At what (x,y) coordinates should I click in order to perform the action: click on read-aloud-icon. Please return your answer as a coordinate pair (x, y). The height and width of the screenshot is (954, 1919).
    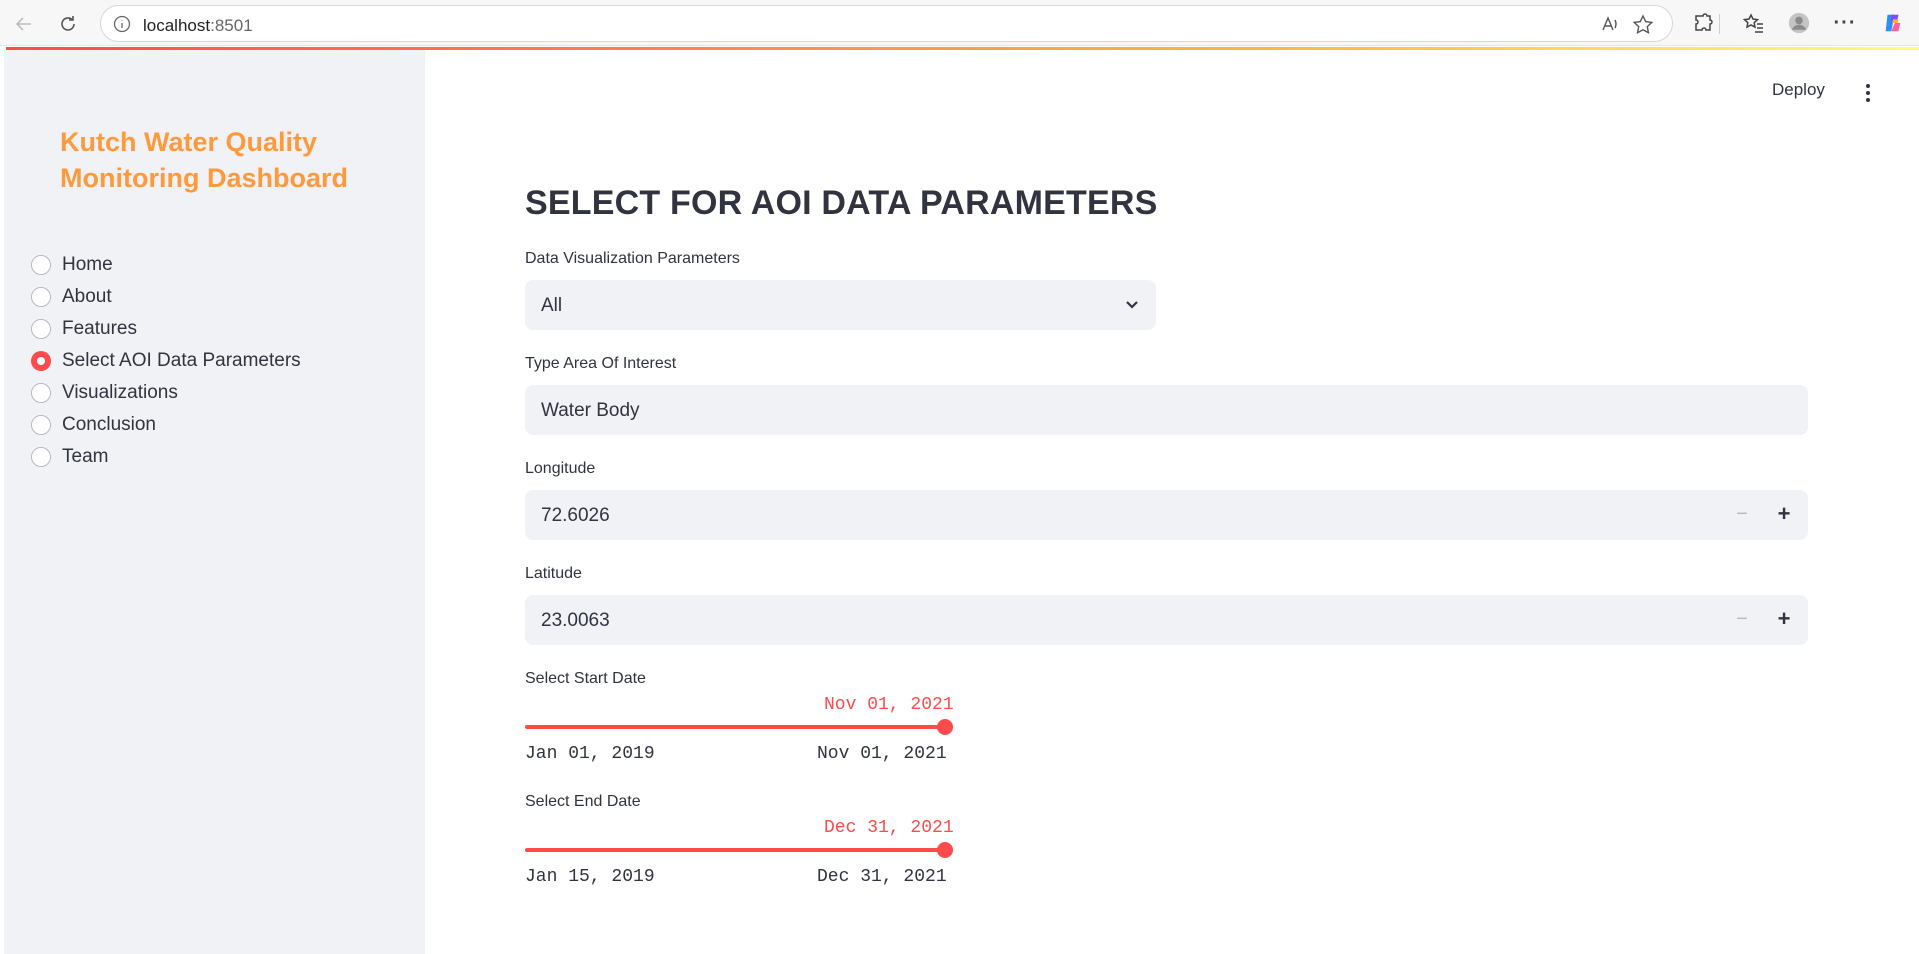
    Looking at the image, I should click on (1610, 24).